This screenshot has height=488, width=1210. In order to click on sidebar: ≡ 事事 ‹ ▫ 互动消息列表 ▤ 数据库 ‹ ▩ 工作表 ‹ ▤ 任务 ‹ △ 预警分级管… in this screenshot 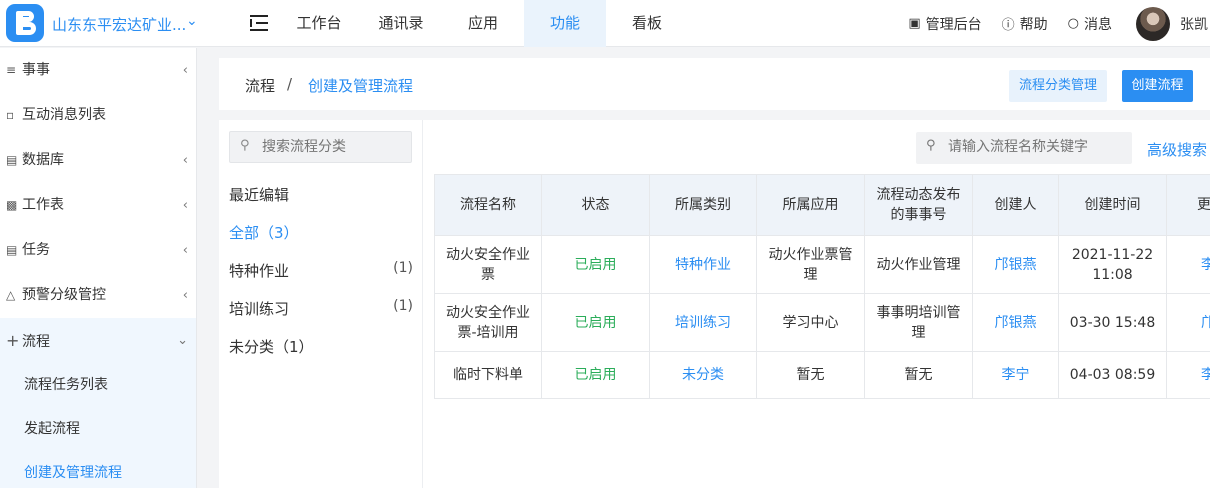, I will do `click(98, 268)`.